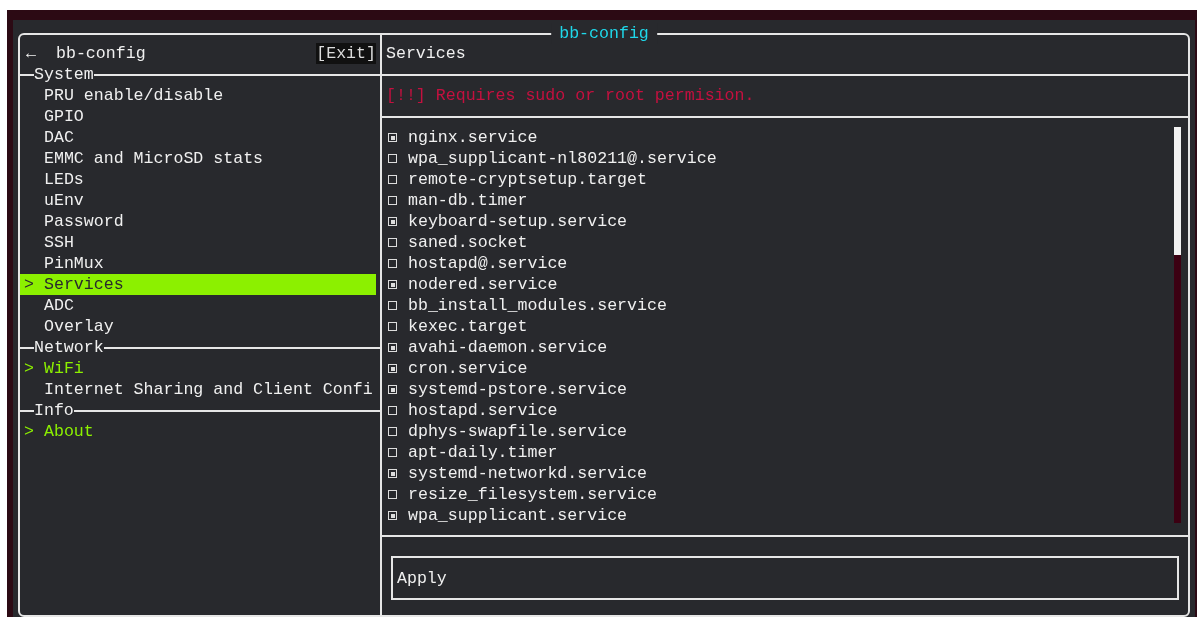  I want to click on service-item: wpa_supplicant.service, so click(785, 515).